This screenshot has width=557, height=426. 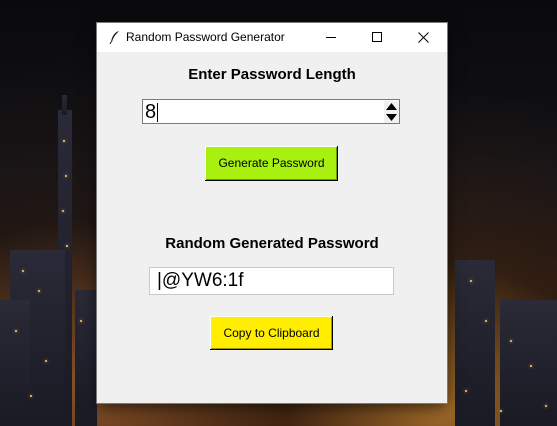 I want to click on close-button, so click(x=424, y=37).